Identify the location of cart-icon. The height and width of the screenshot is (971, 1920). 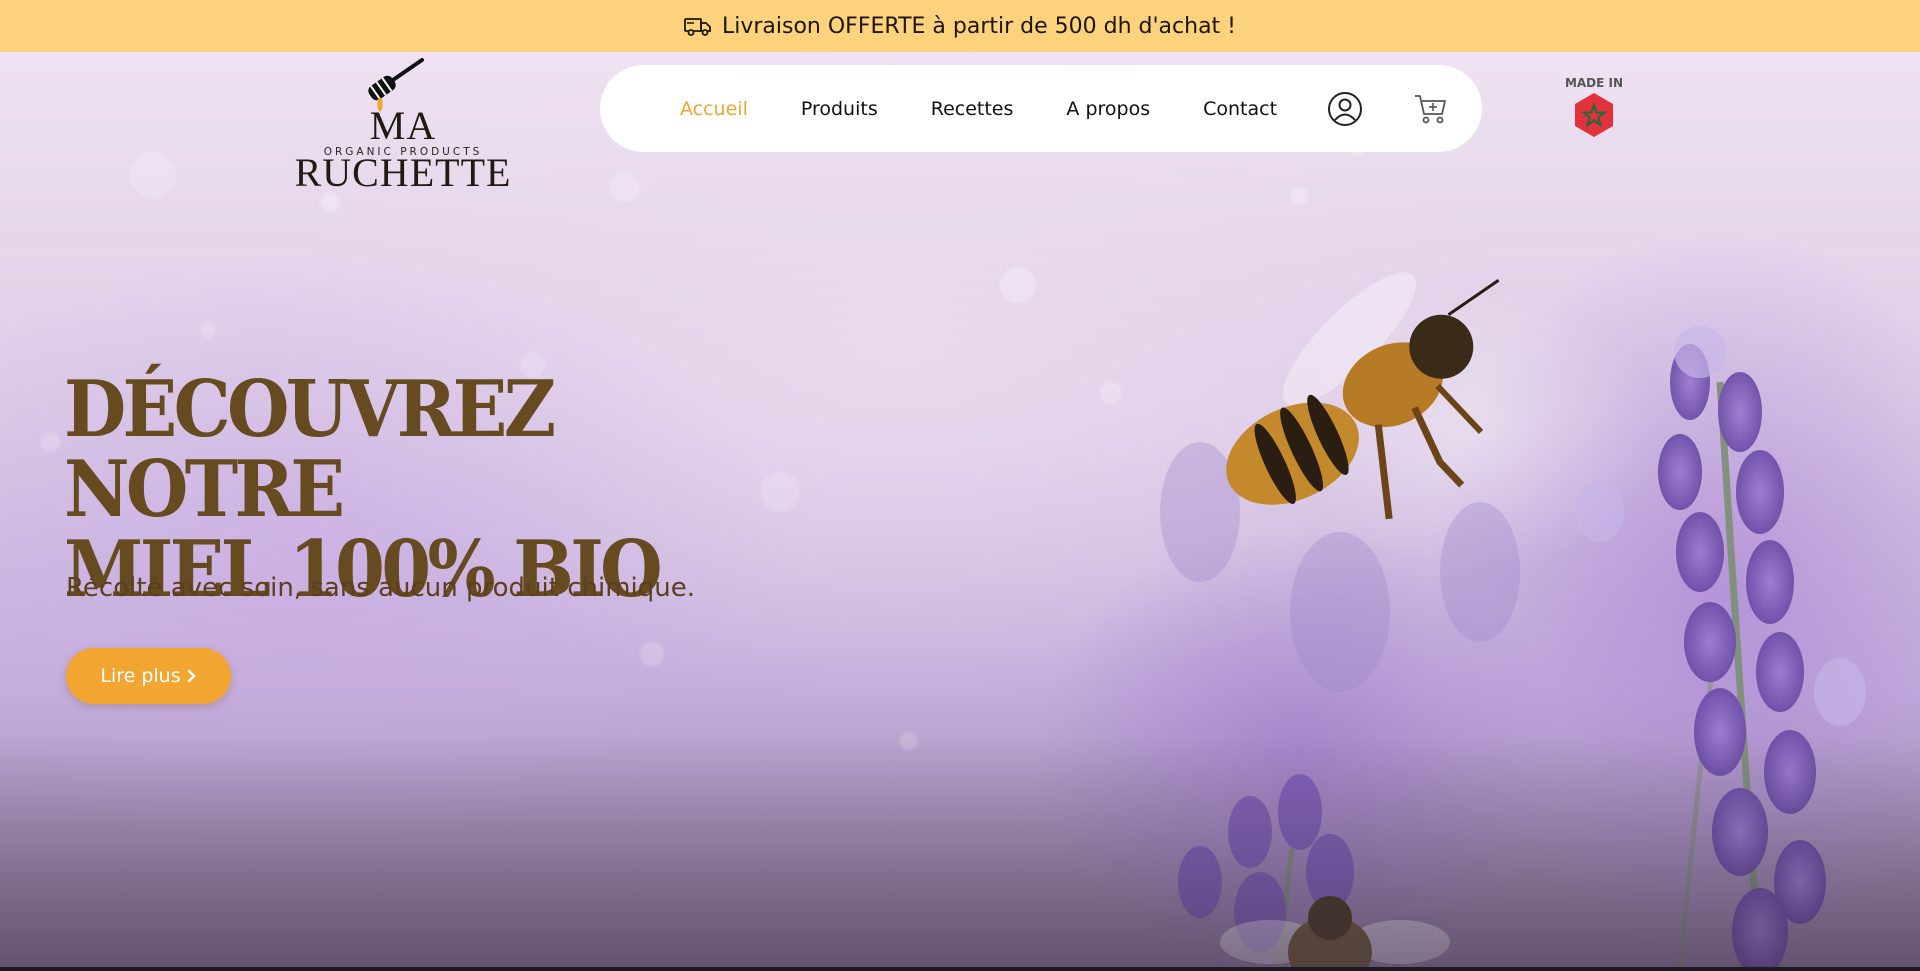
(1430, 108).